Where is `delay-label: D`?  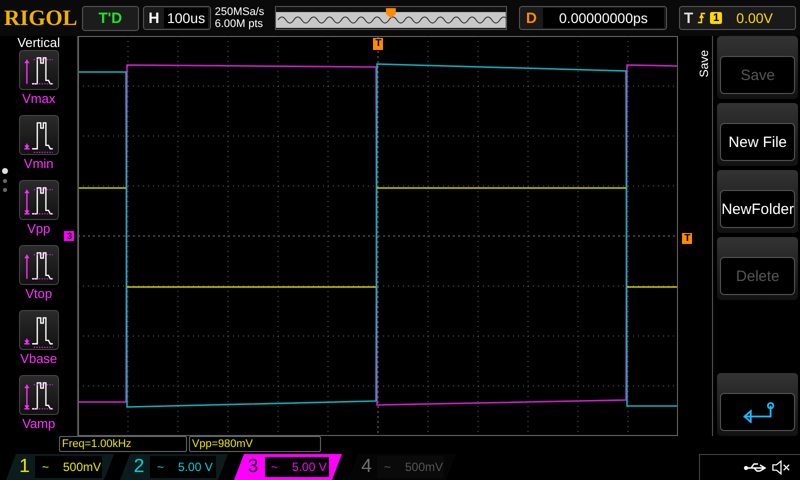 delay-label: D is located at coordinates (531, 18).